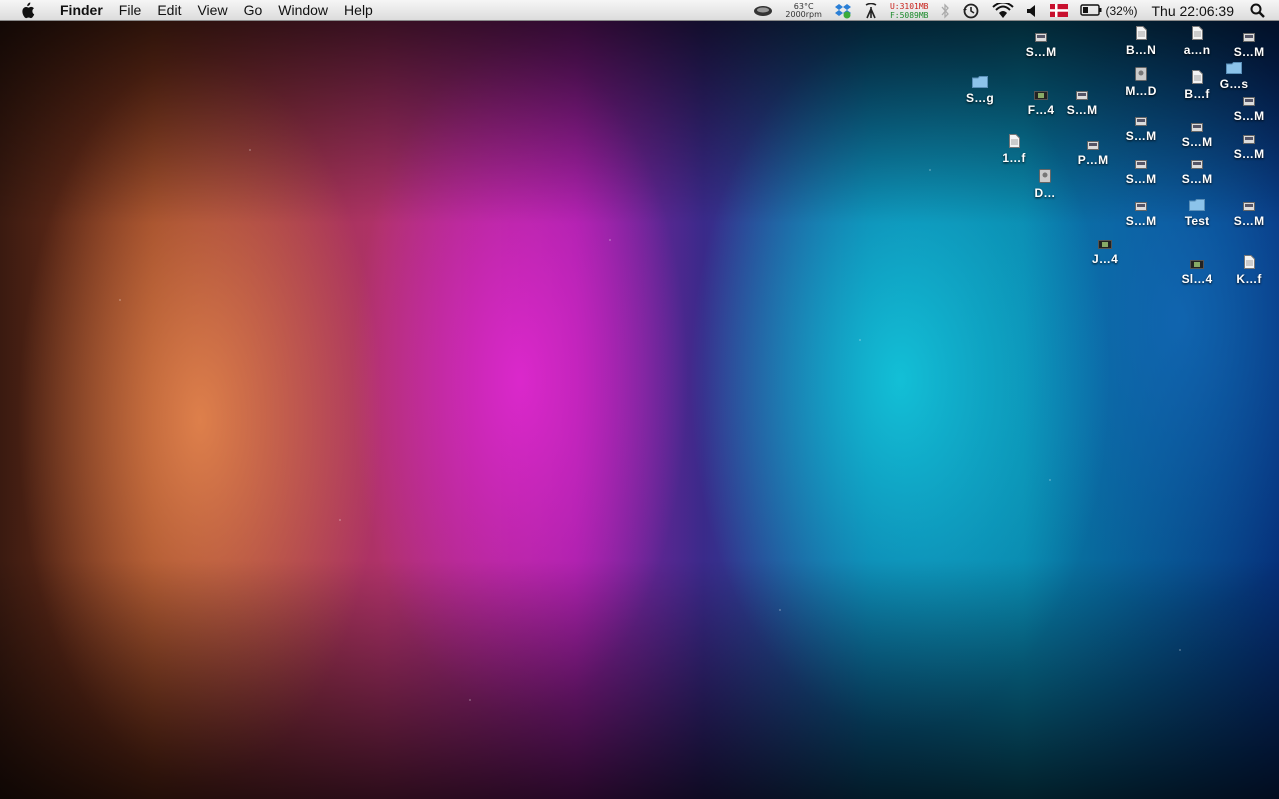 Image resolution: width=1279 pixels, height=799 pixels. What do you see at coordinates (1197, 221) in the screenshot?
I see `desktop-icon-label: Test` at bounding box center [1197, 221].